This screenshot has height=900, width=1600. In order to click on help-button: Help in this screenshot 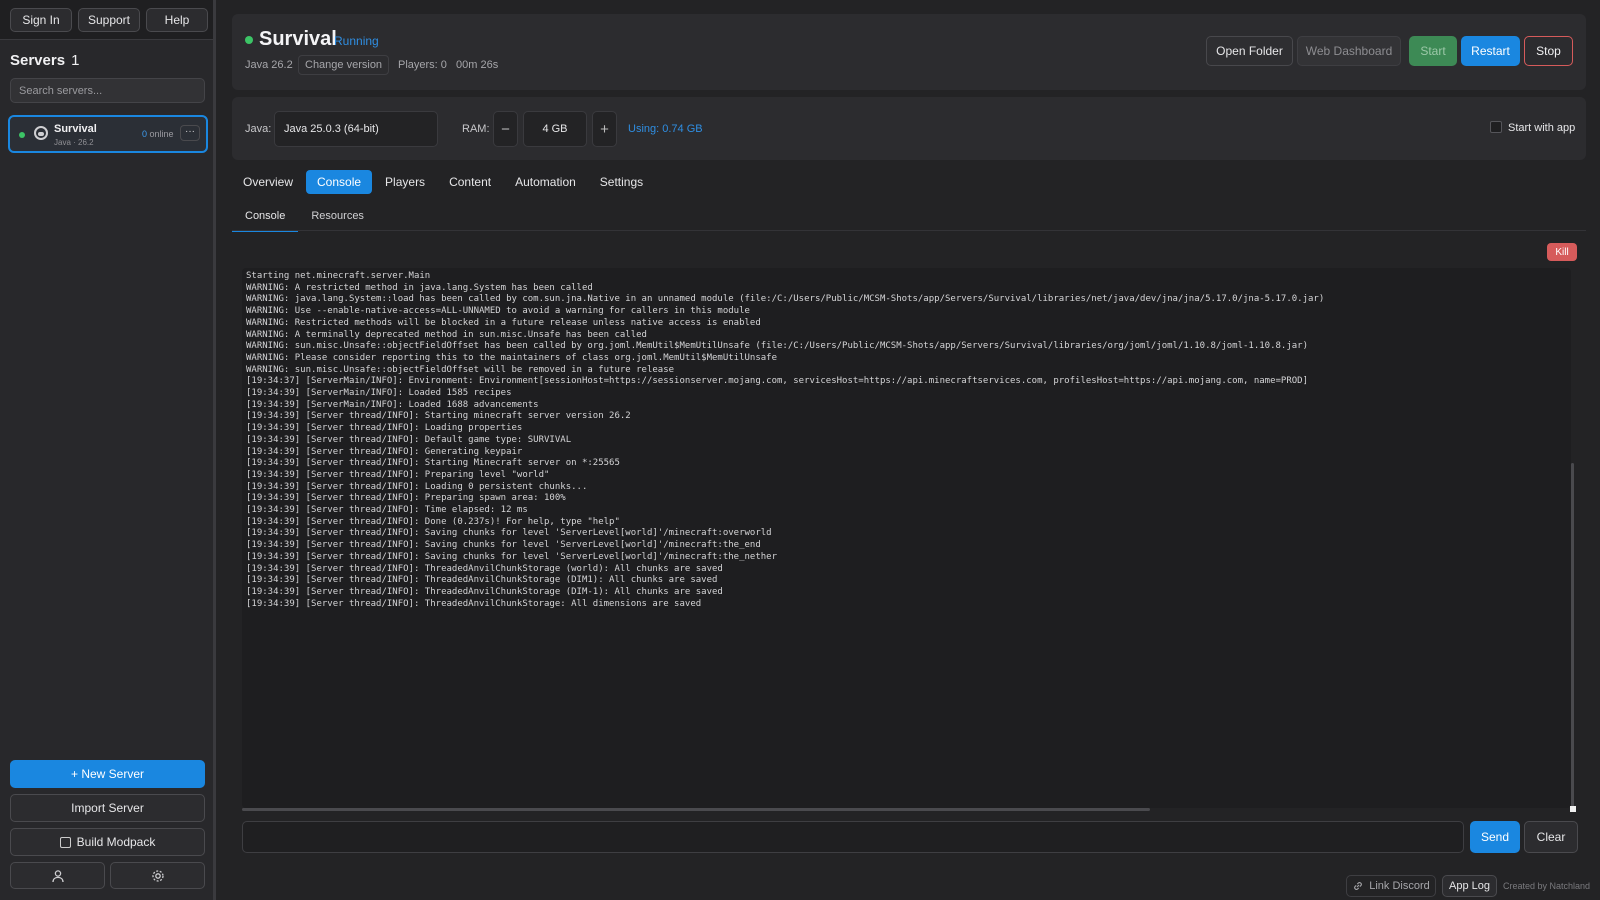, I will do `click(177, 19)`.